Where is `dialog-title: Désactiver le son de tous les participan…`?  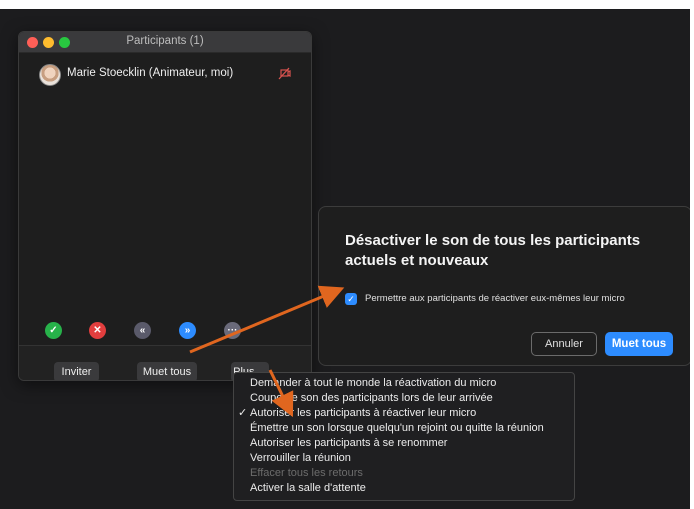 dialog-title: Désactiver le son de tous les participan… is located at coordinates (493, 250).